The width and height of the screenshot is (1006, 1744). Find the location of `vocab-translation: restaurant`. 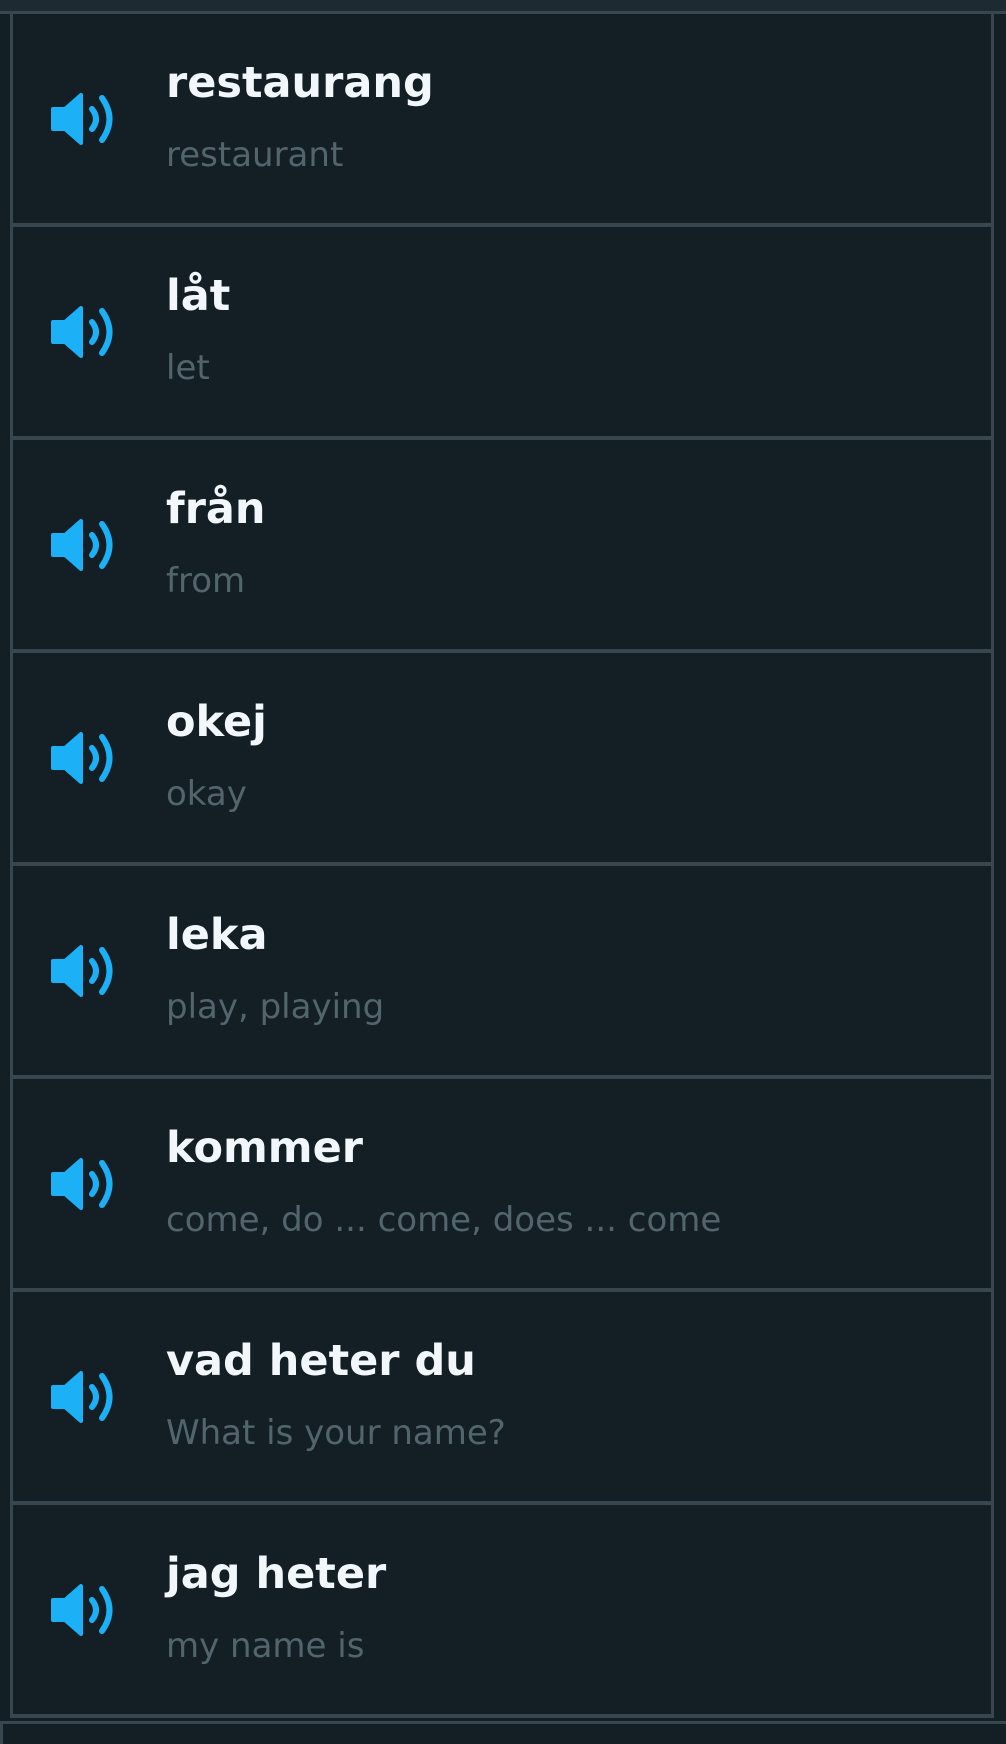

vocab-translation: restaurant is located at coordinates (255, 155).